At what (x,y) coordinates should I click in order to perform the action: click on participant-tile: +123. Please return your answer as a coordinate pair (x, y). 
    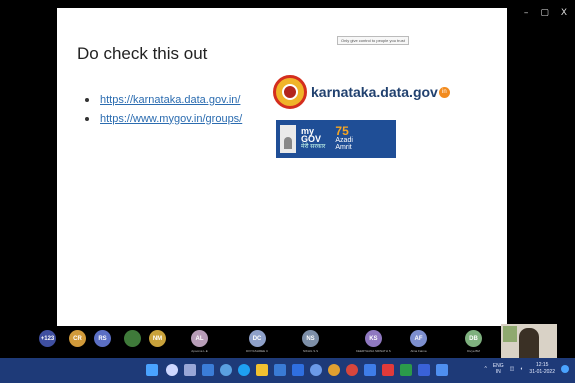
    Looking at the image, I should click on (47, 339).